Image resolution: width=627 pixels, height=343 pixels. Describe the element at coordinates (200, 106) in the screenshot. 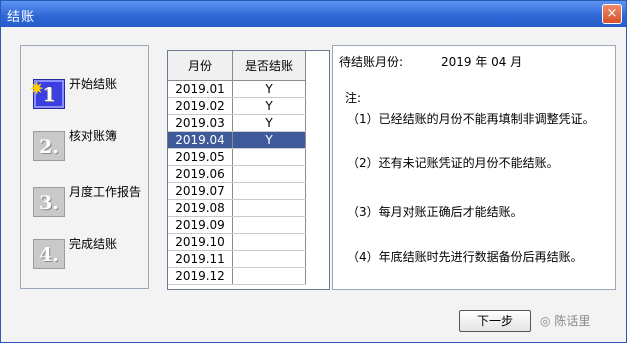

I see `month-cell: 2019.02` at that location.